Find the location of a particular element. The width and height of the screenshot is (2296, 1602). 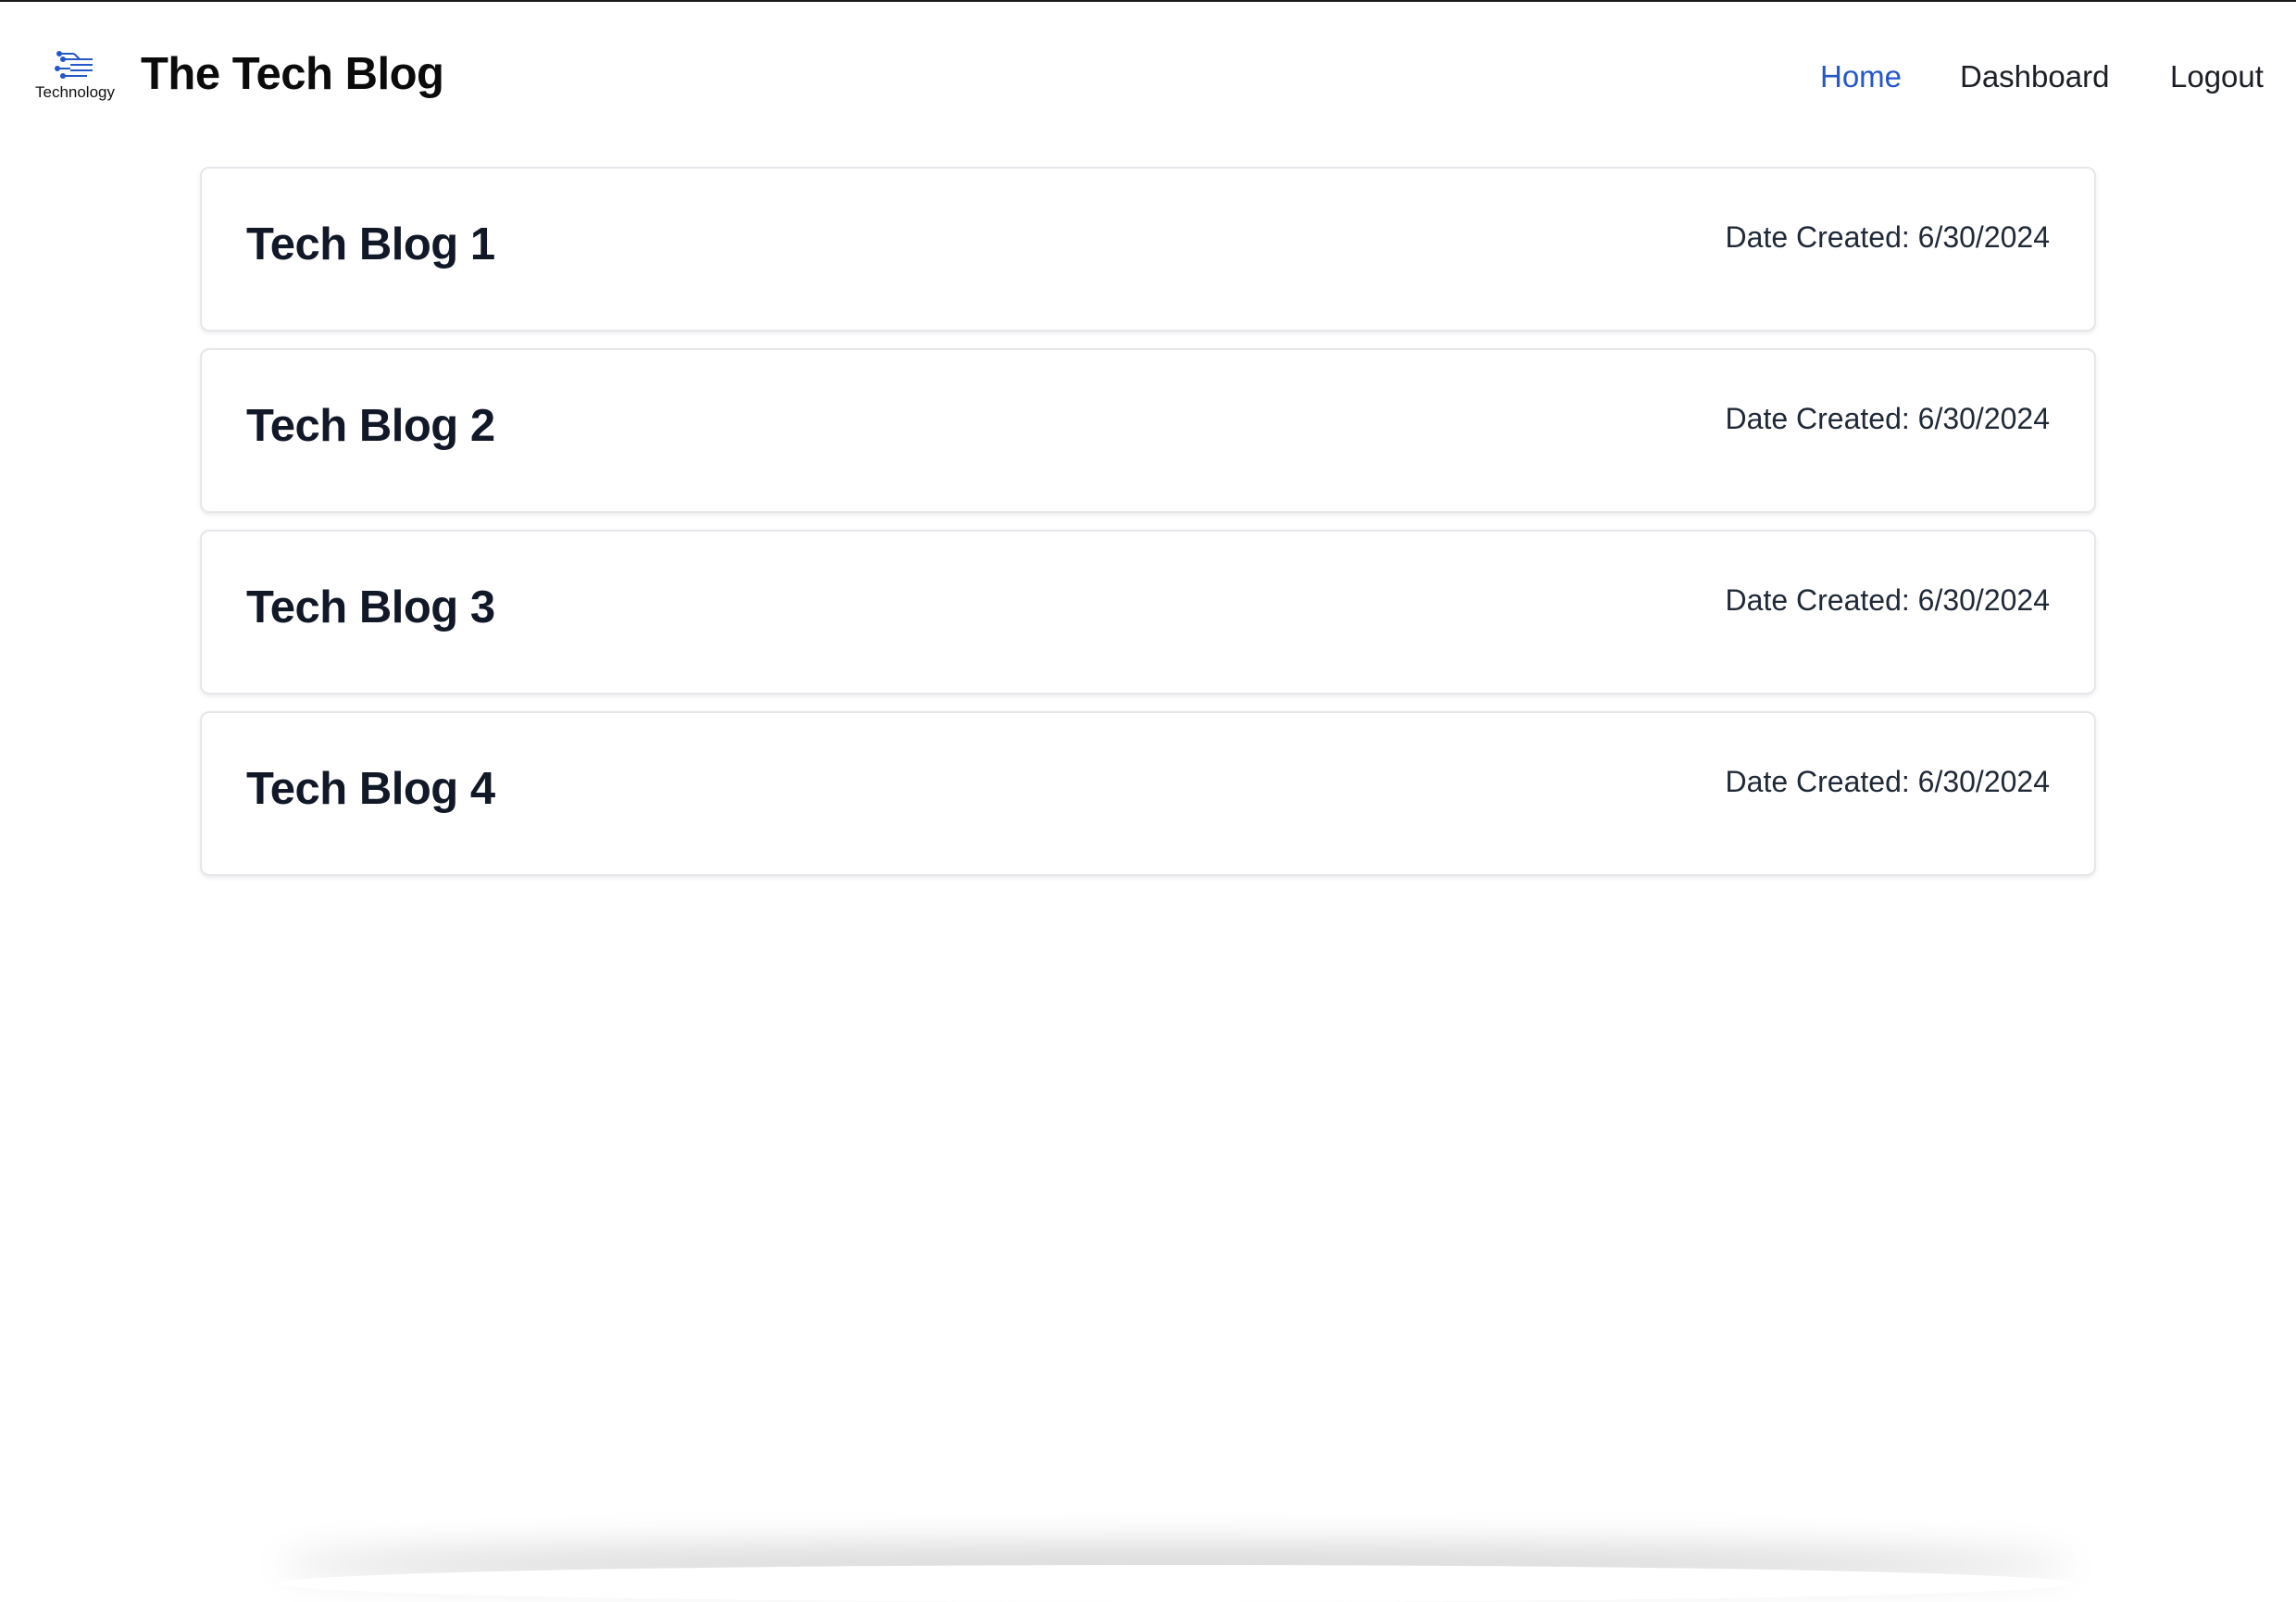

logo-text: Technology is located at coordinates (74, 92).